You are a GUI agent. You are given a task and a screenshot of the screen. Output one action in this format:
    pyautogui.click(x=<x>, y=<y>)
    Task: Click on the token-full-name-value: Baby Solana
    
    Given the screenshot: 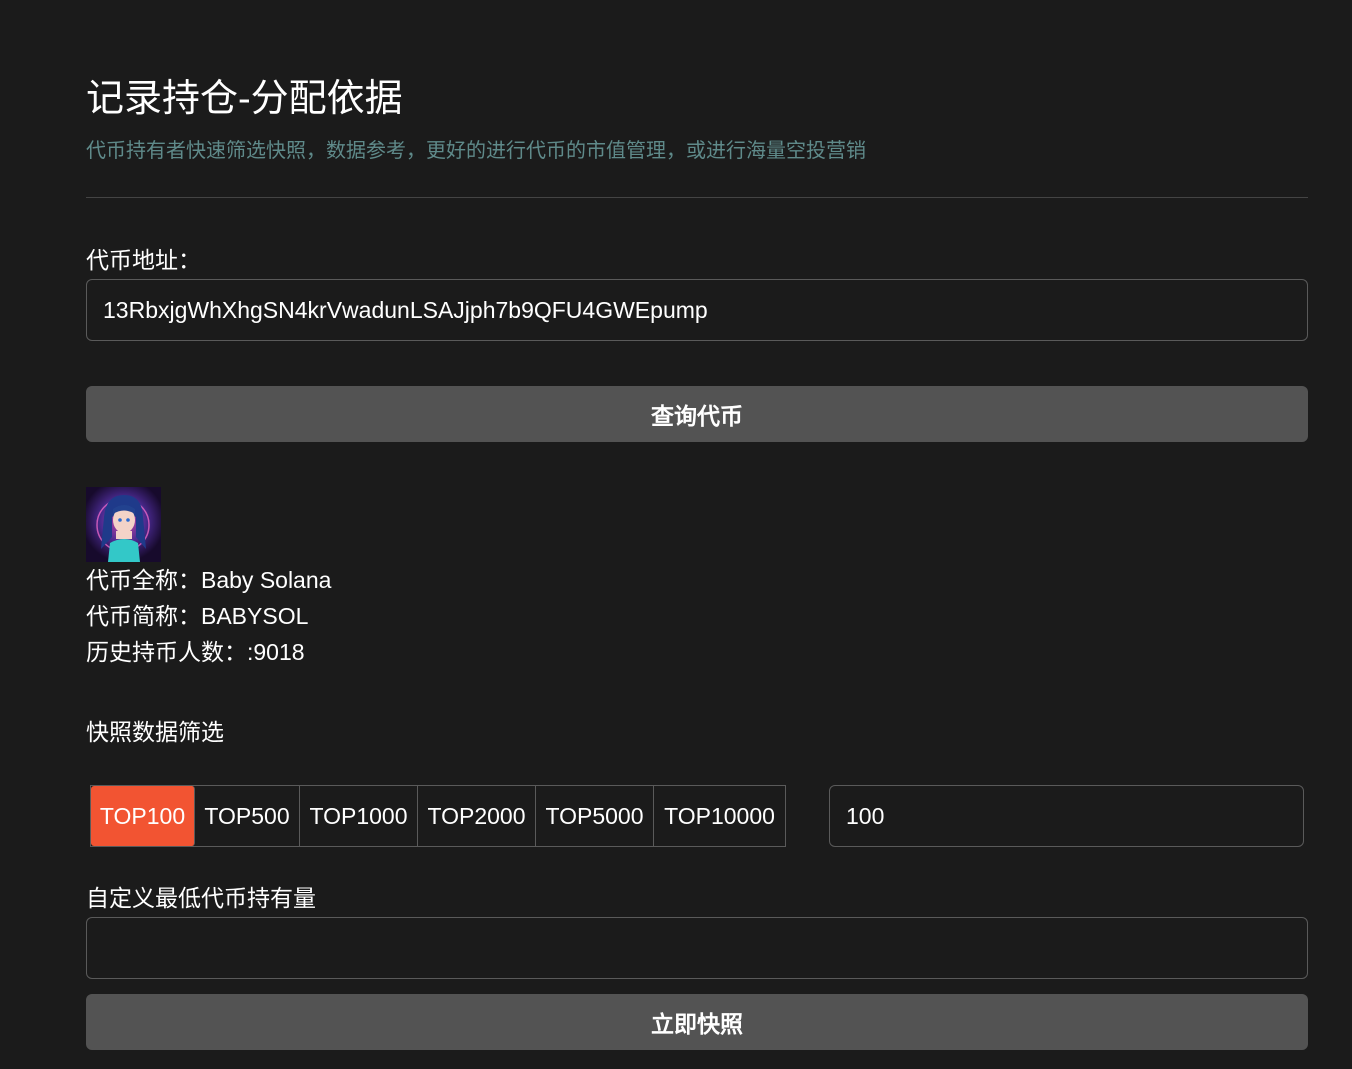 What is the action you would take?
    pyautogui.click(x=266, y=580)
    